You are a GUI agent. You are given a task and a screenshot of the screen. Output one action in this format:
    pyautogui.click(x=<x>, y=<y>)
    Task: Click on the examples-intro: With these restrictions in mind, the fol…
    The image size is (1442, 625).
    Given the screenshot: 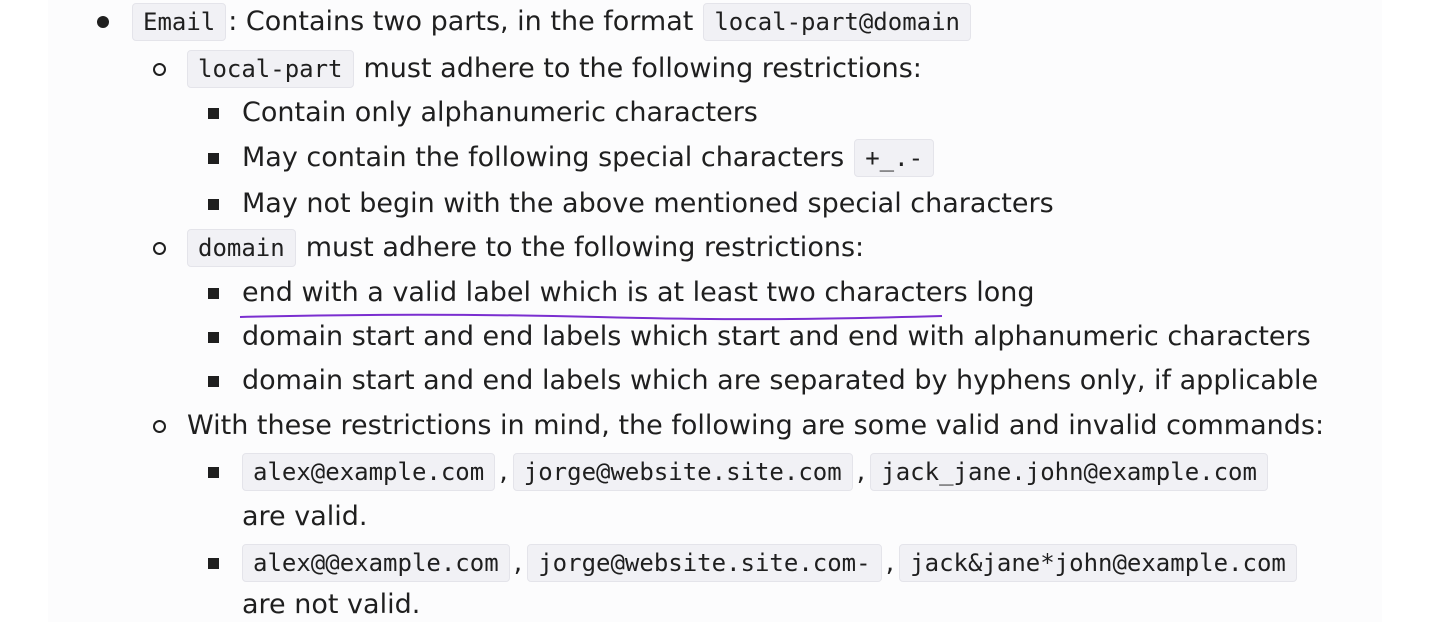 What is the action you would take?
    pyautogui.click(x=756, y=425)
    